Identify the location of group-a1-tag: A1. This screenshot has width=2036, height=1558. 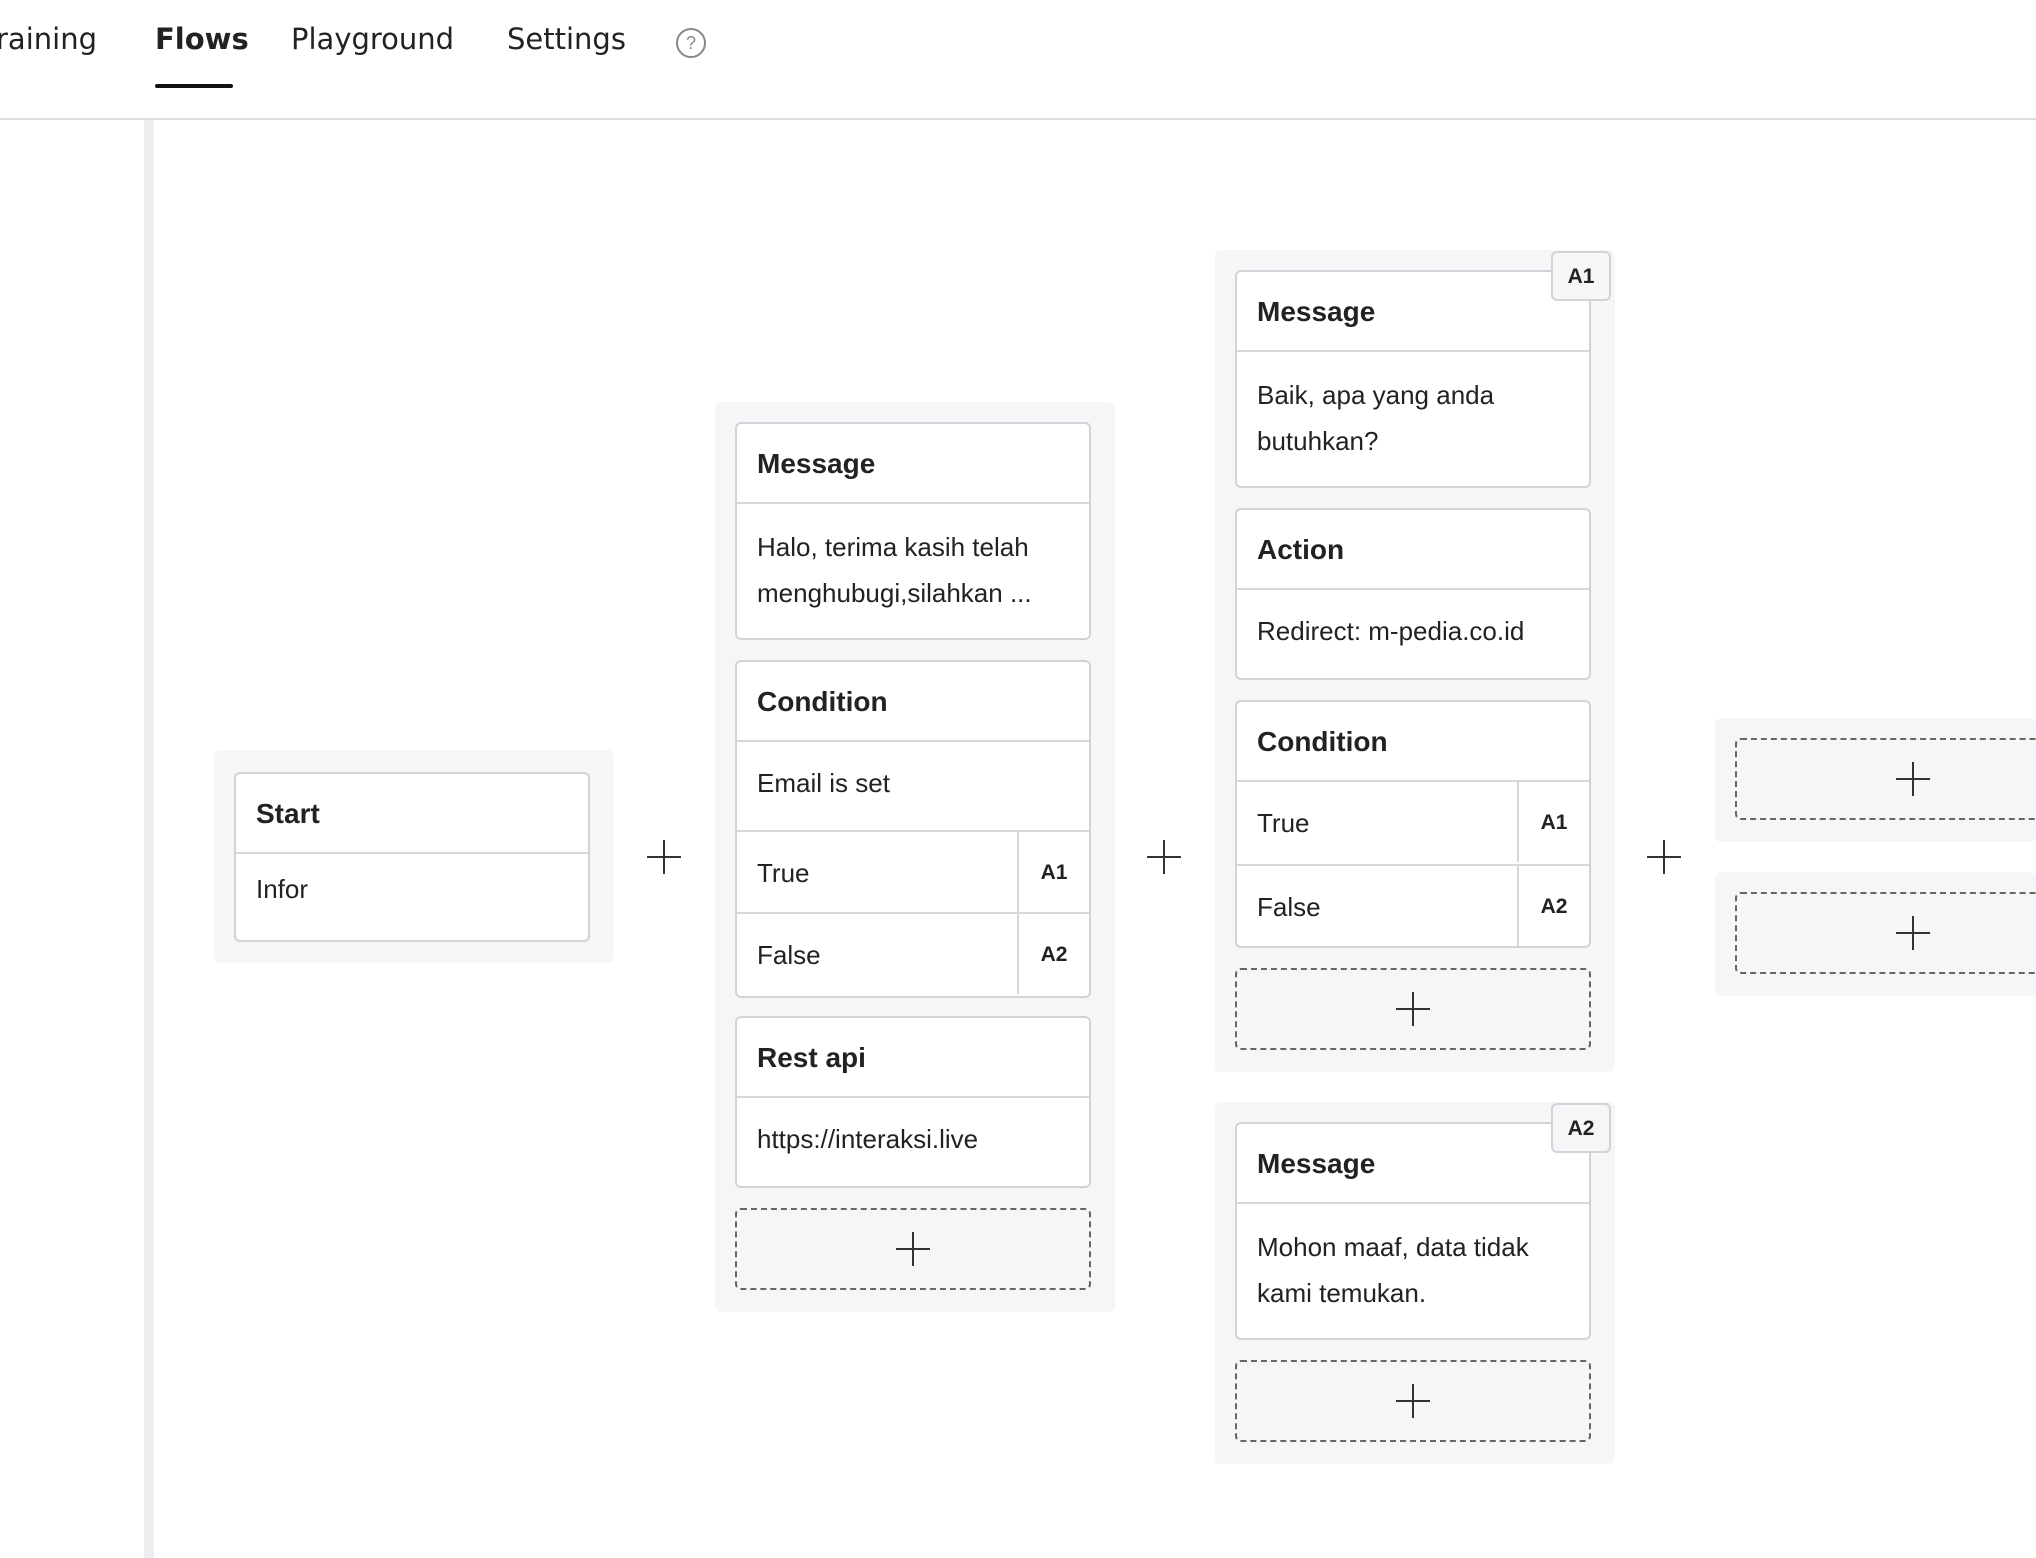
(1581, 276).